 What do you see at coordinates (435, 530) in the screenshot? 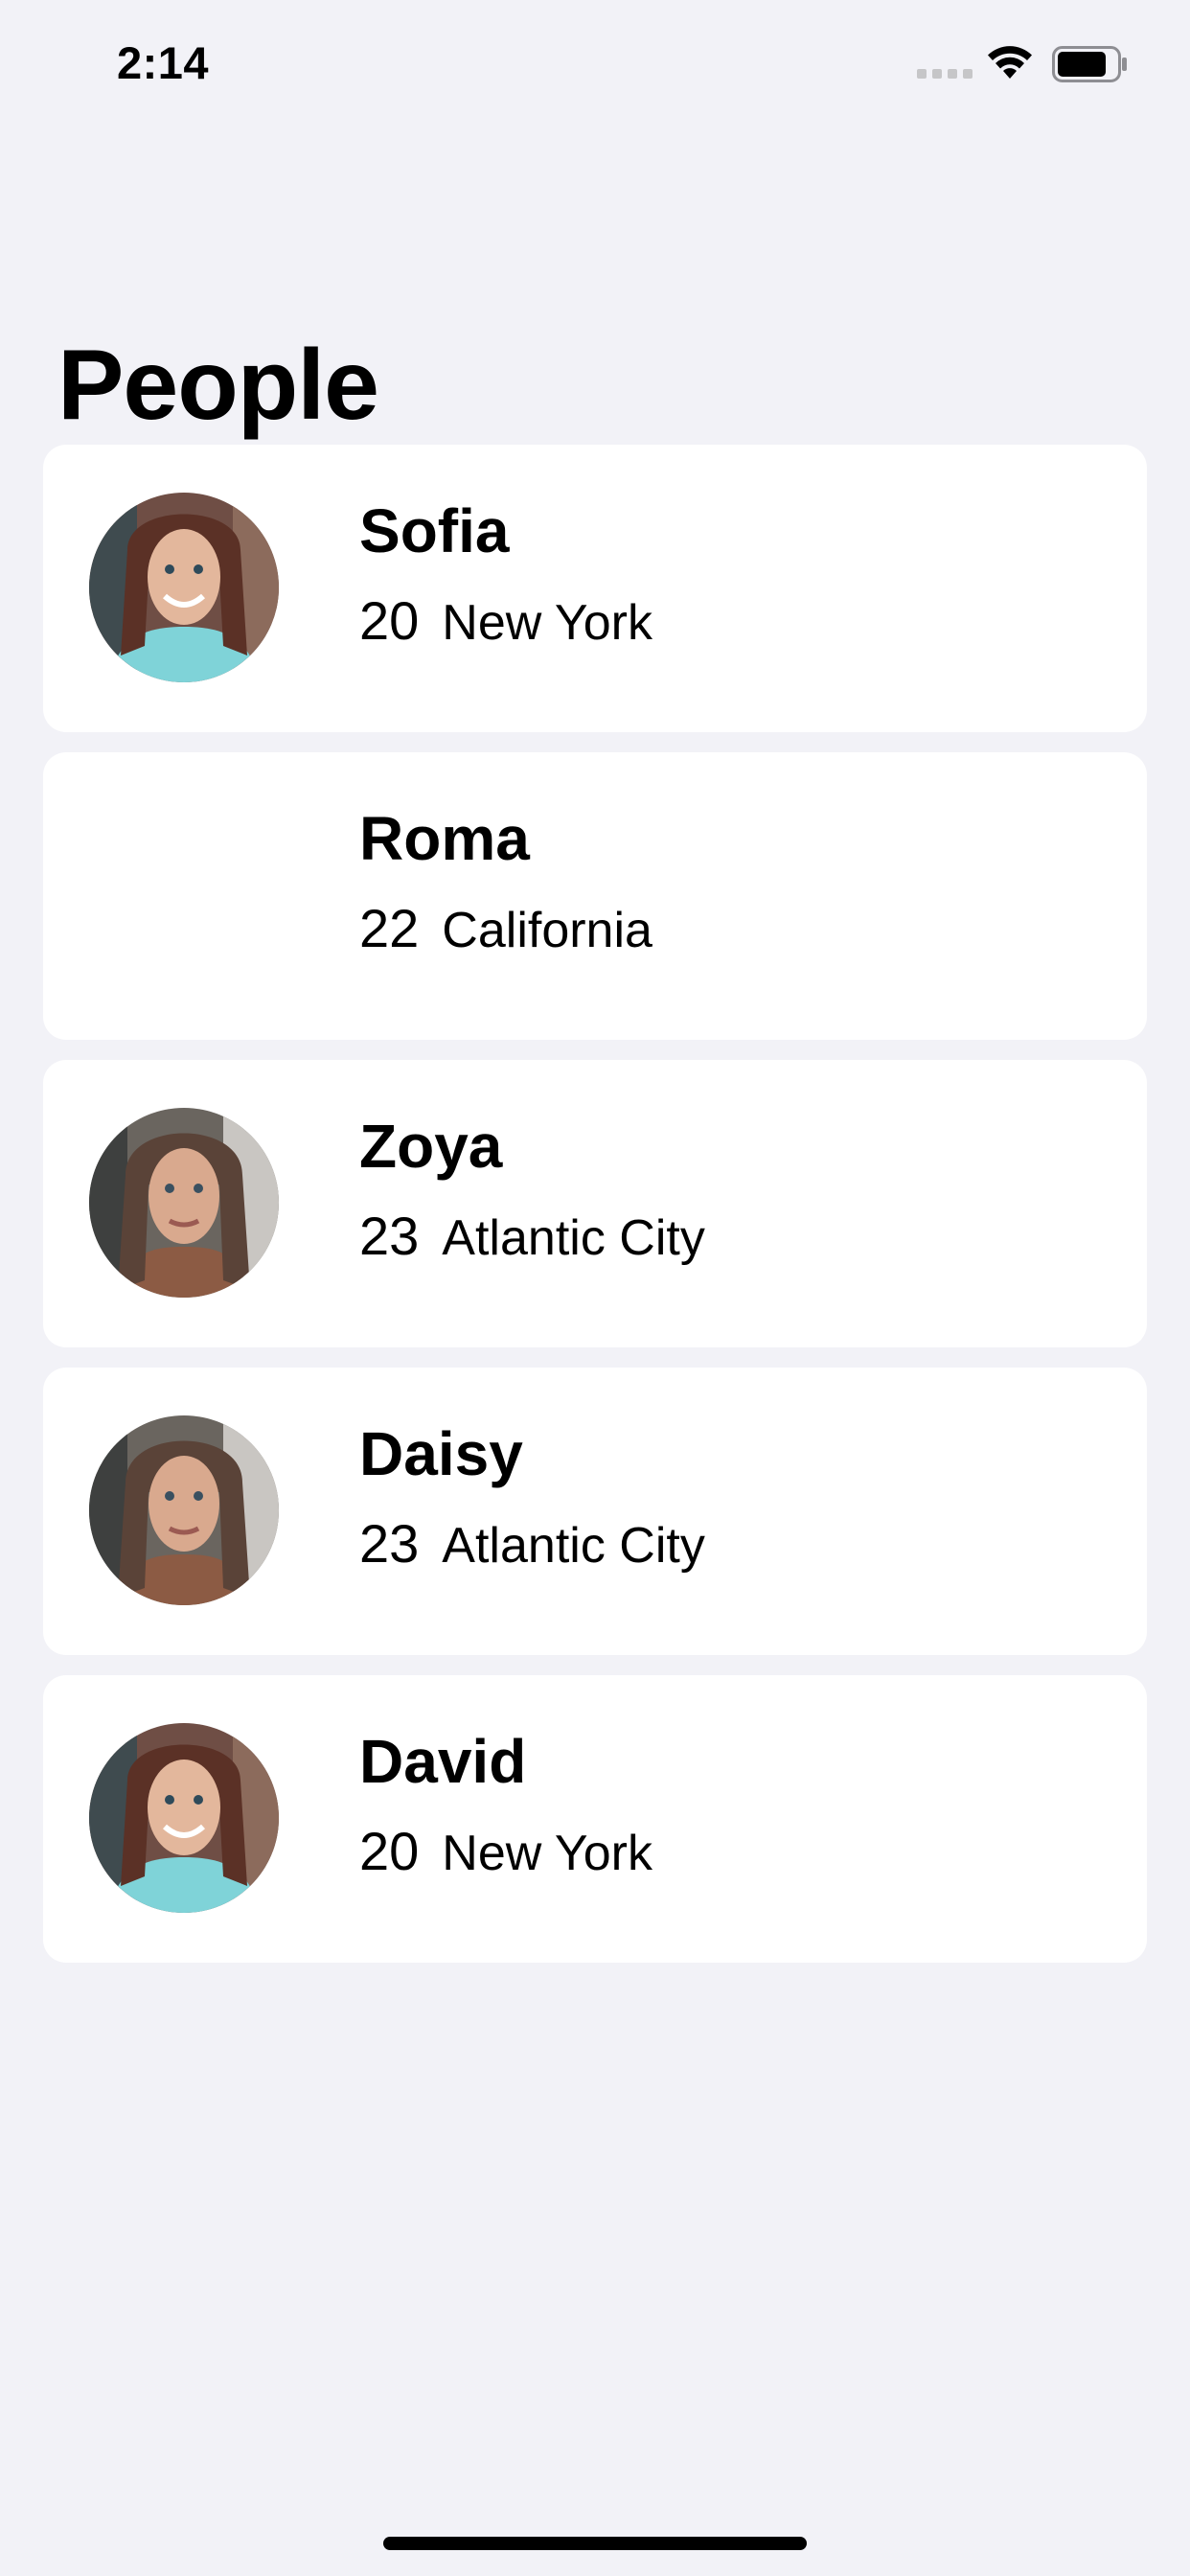
I see `person-name: Sofia` at bounding box center [435, 530].